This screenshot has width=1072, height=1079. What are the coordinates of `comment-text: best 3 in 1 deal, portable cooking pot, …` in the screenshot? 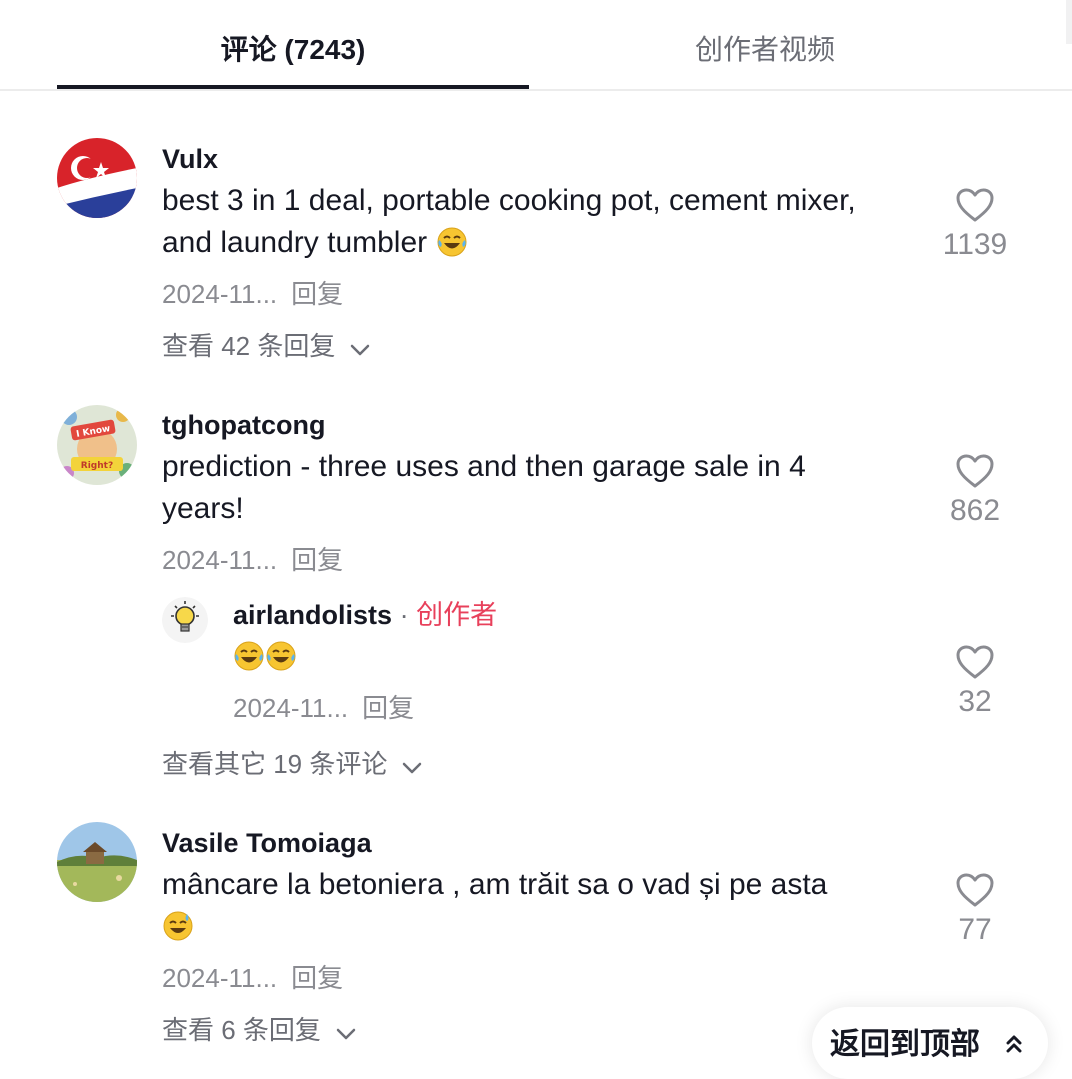 It's located at (522, 225).